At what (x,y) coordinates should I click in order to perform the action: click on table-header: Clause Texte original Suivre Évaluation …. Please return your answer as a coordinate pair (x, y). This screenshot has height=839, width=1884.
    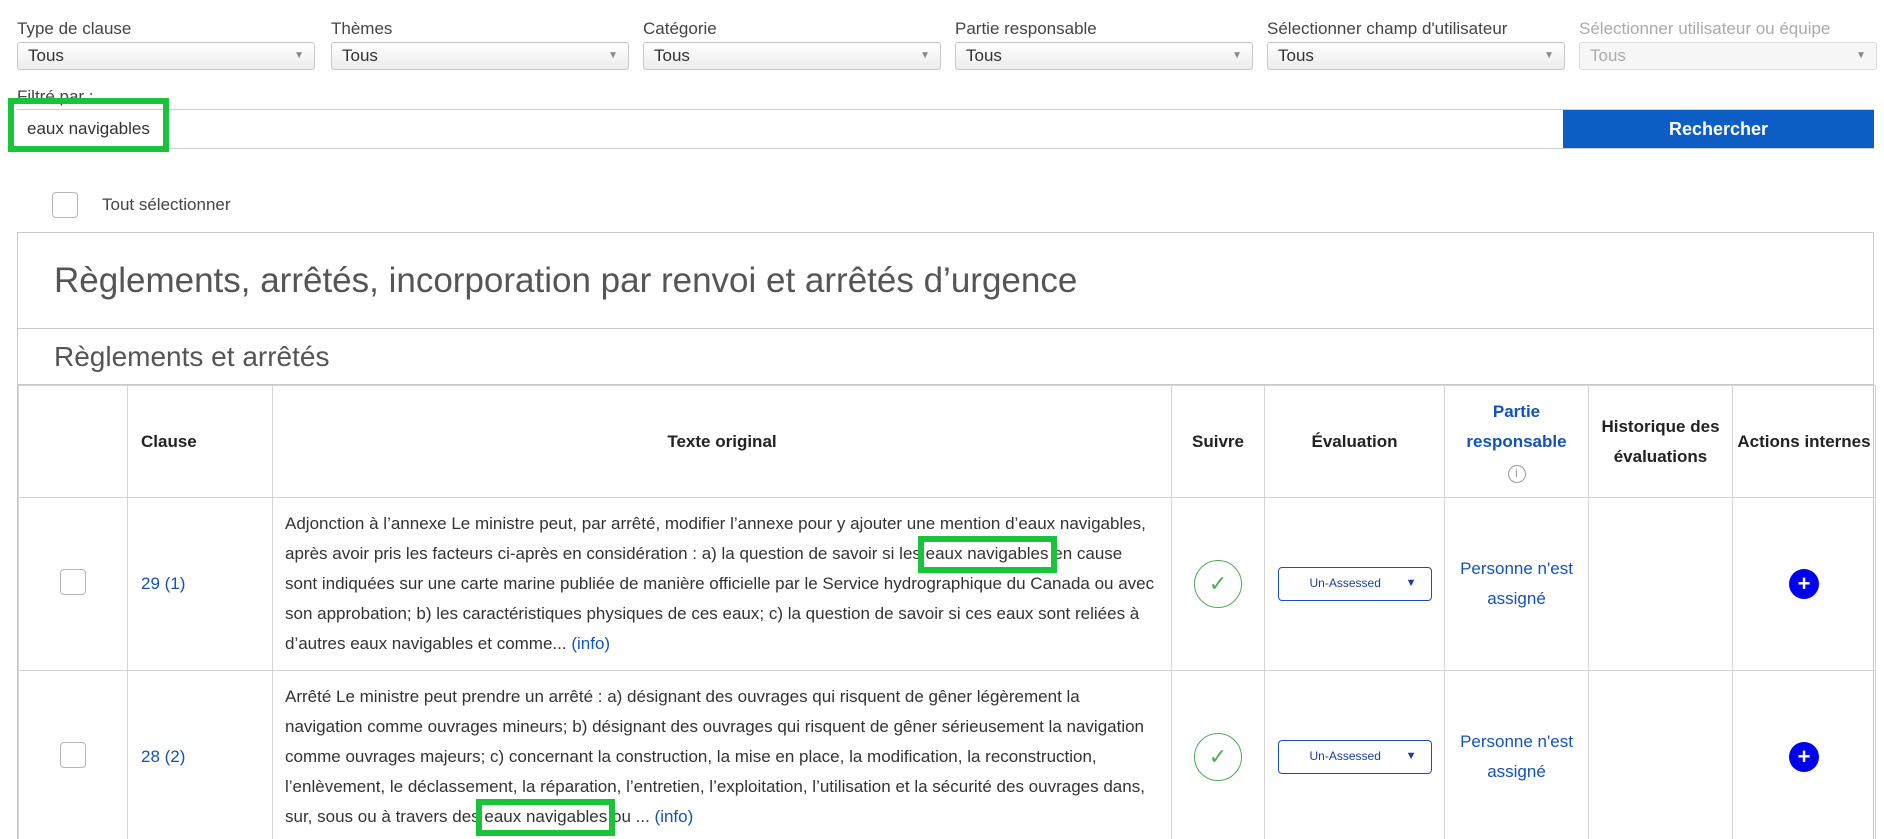
    Looking at the image, I should click on (947, 441).